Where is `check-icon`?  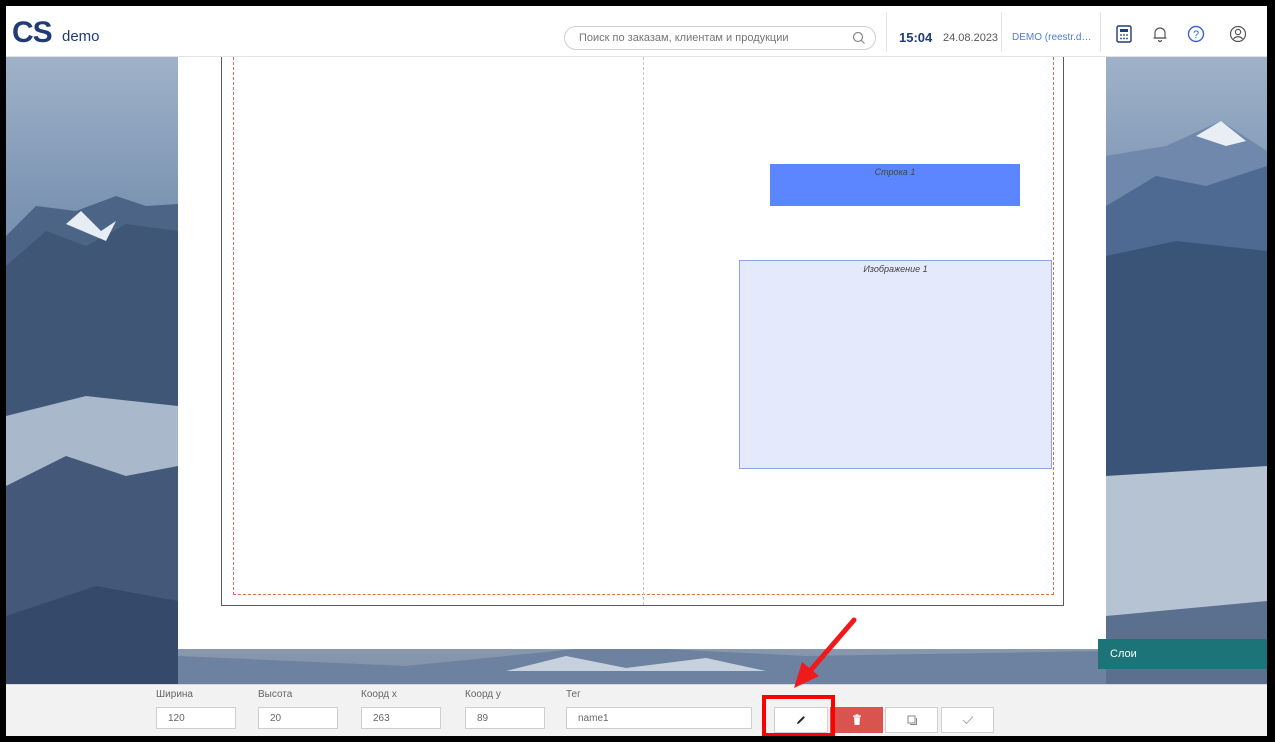
check-icon is located at coordinates (967, 720).